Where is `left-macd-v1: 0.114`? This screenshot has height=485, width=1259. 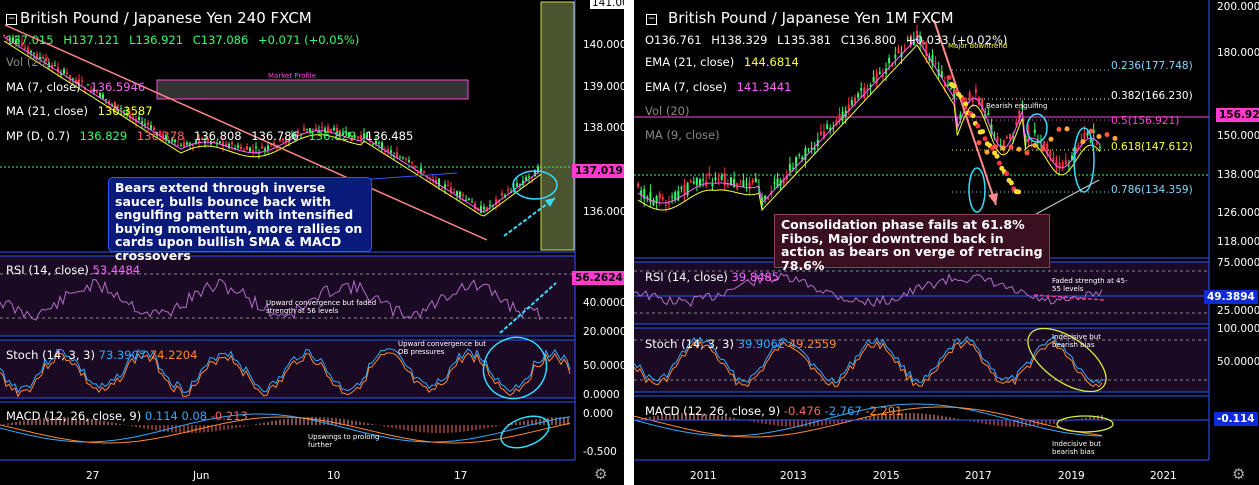 left-macd-v1: 0.114 is located at coordinates (161, 416).